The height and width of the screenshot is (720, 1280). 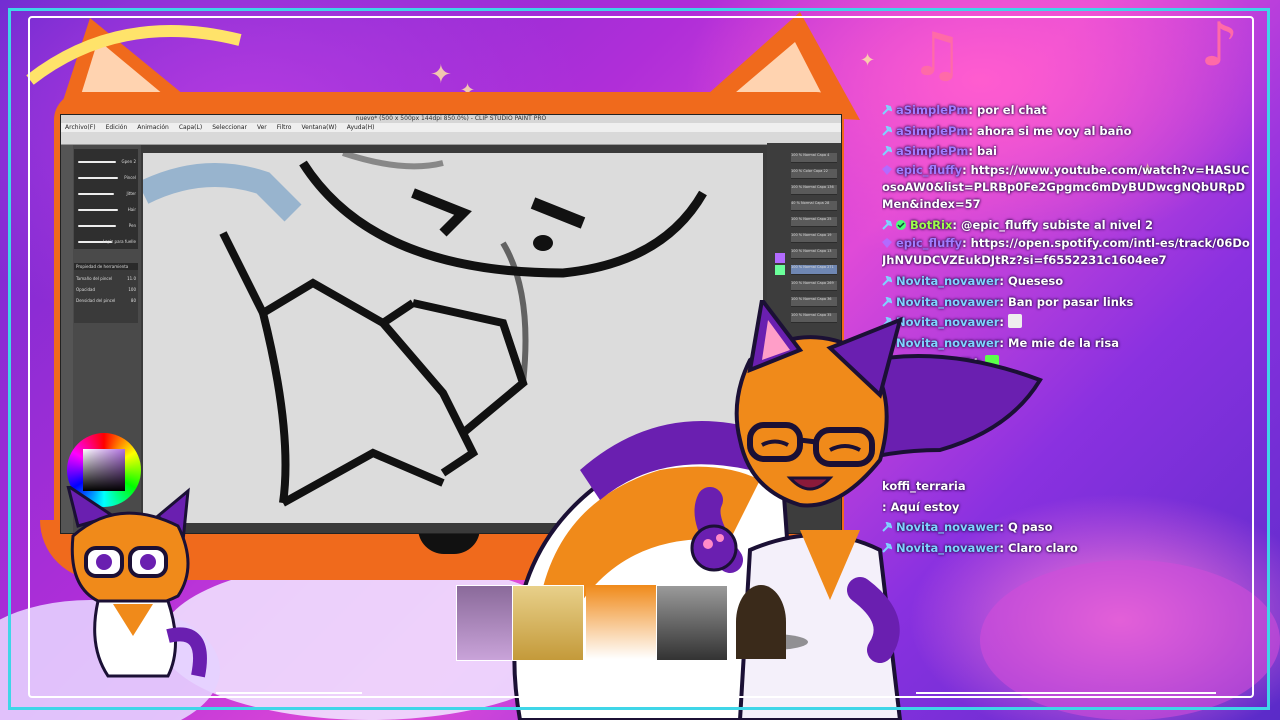 I want to click on emote-thumbnails, so click(x=622, y=623).